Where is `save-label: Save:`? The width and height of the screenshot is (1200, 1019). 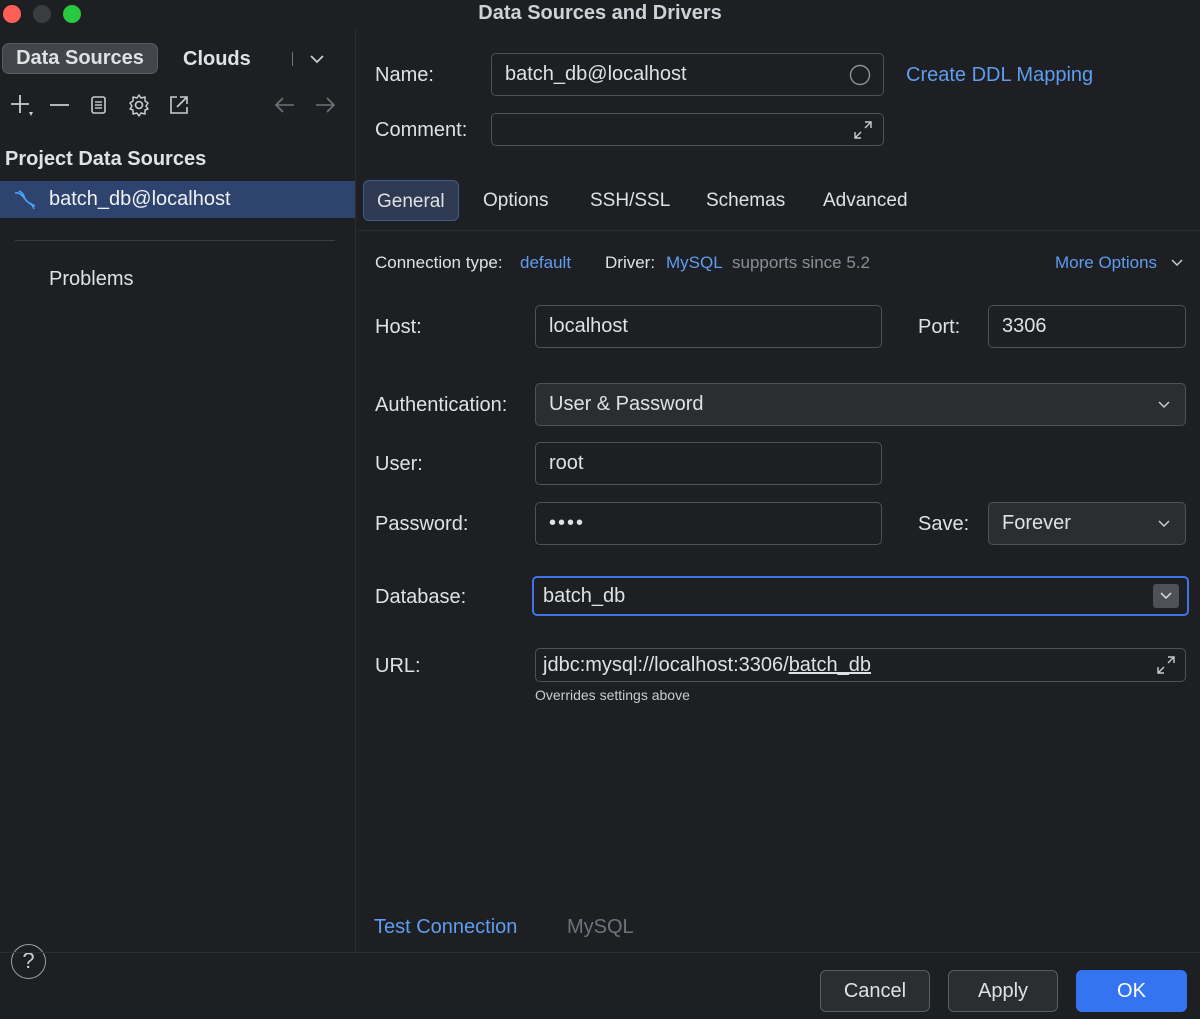 save-label: Save: is located at coordinates (943, 524).